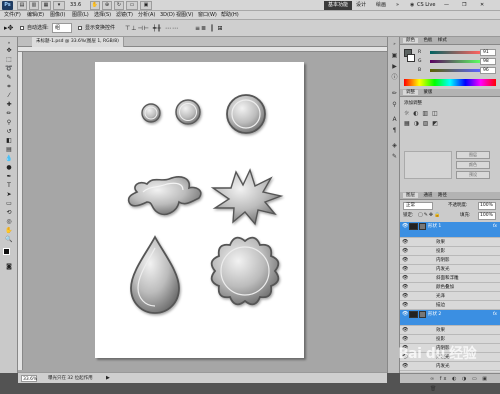 The image size is (500, 394). What do you see at coordinates (12, 15) in the screenshot?
I see `menu-file: 文件(F)` at bounding box center [12, 15].